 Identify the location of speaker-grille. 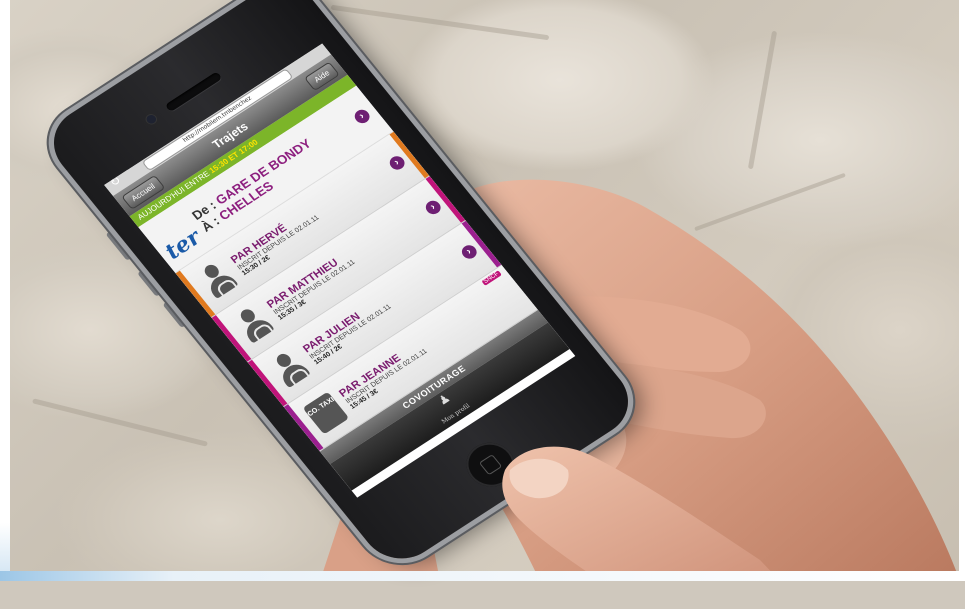
(193, 92).